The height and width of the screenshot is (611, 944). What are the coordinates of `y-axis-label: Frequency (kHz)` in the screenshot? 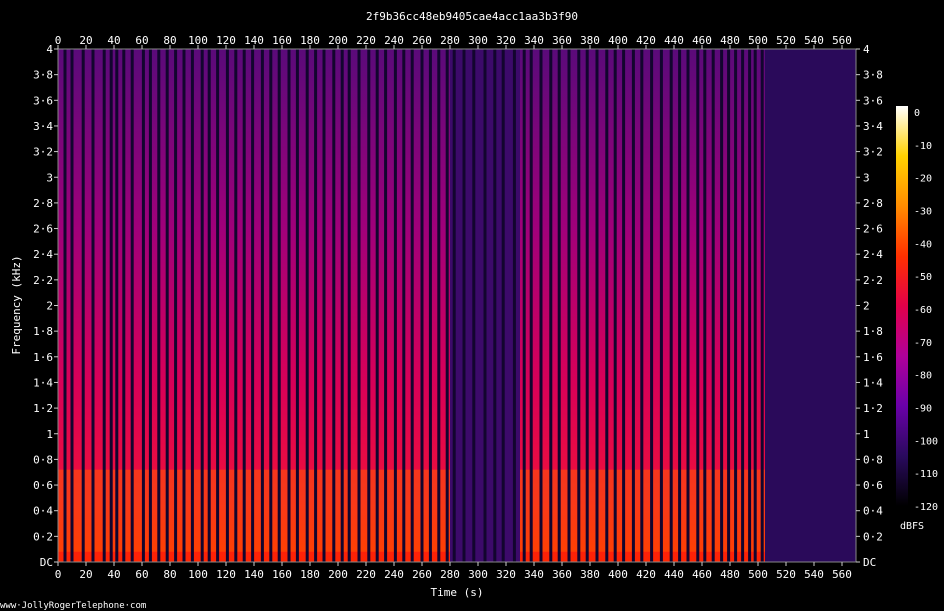 It's located at (16, 304).